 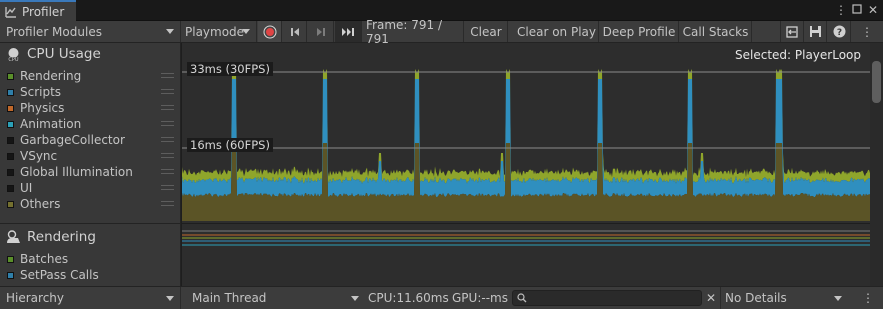 I want to click on search-icon, so click(x=522, y=298).